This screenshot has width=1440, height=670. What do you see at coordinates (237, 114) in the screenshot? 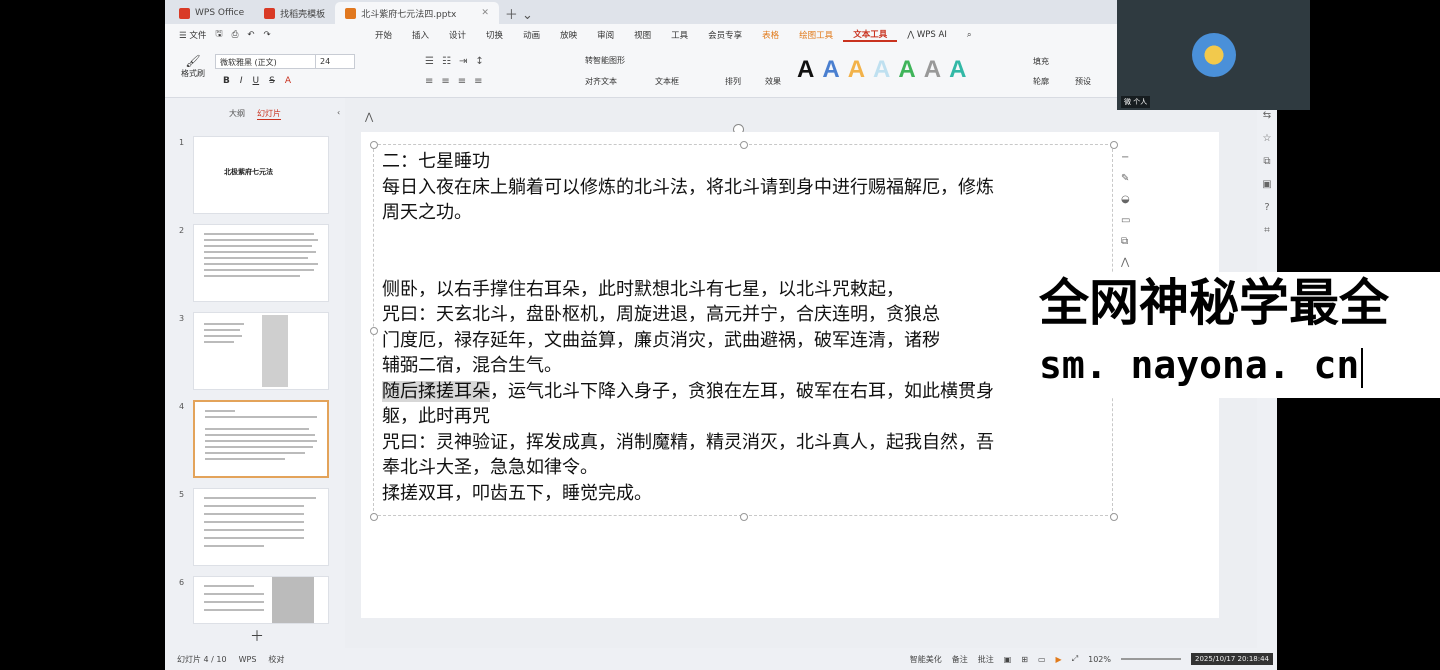
I see `tab-outline: 大纲` at bounding box center [237, 114].